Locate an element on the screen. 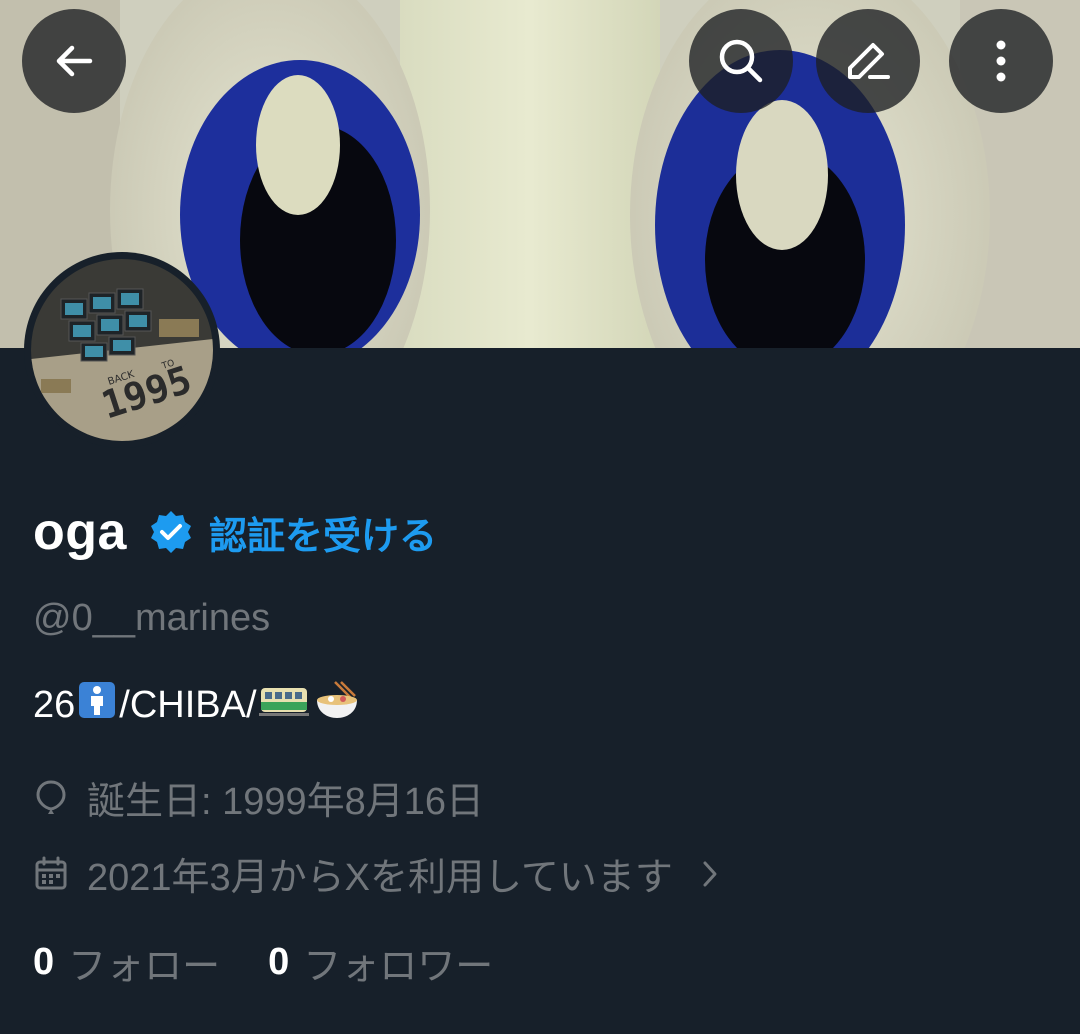 This screenshot has height=1034, width=1080. balloon-icon is located at coordinates (51, 796).